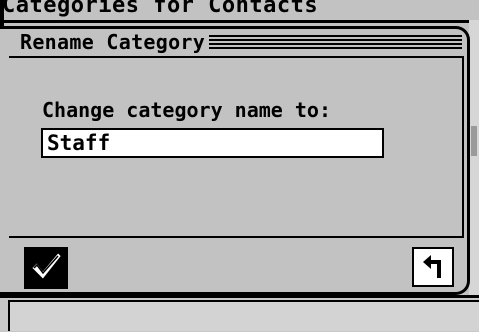 Image resolution: width=479 pixels, height=332 pixels. I want to click on change-name-label: Change category name to:, so click(186, 110).